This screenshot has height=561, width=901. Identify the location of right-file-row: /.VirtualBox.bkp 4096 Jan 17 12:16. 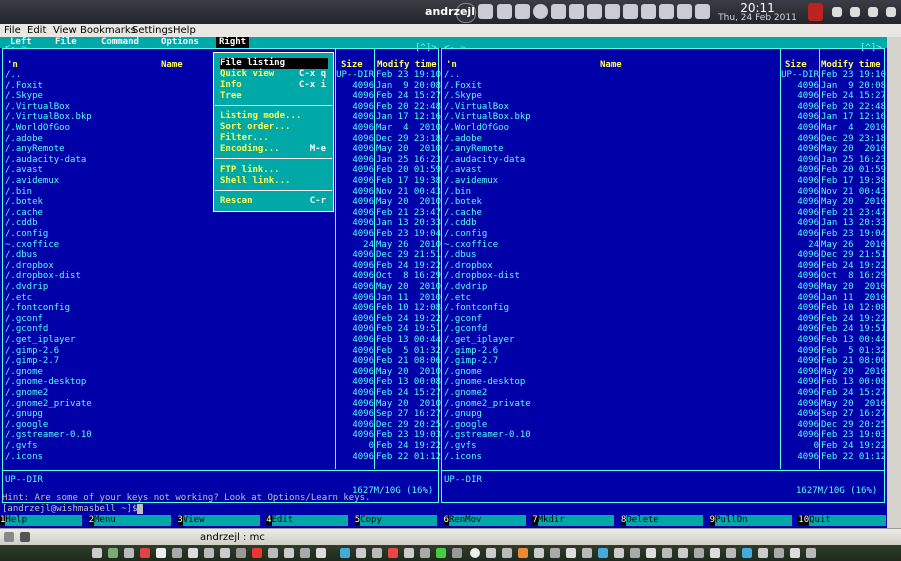
(664, 117).